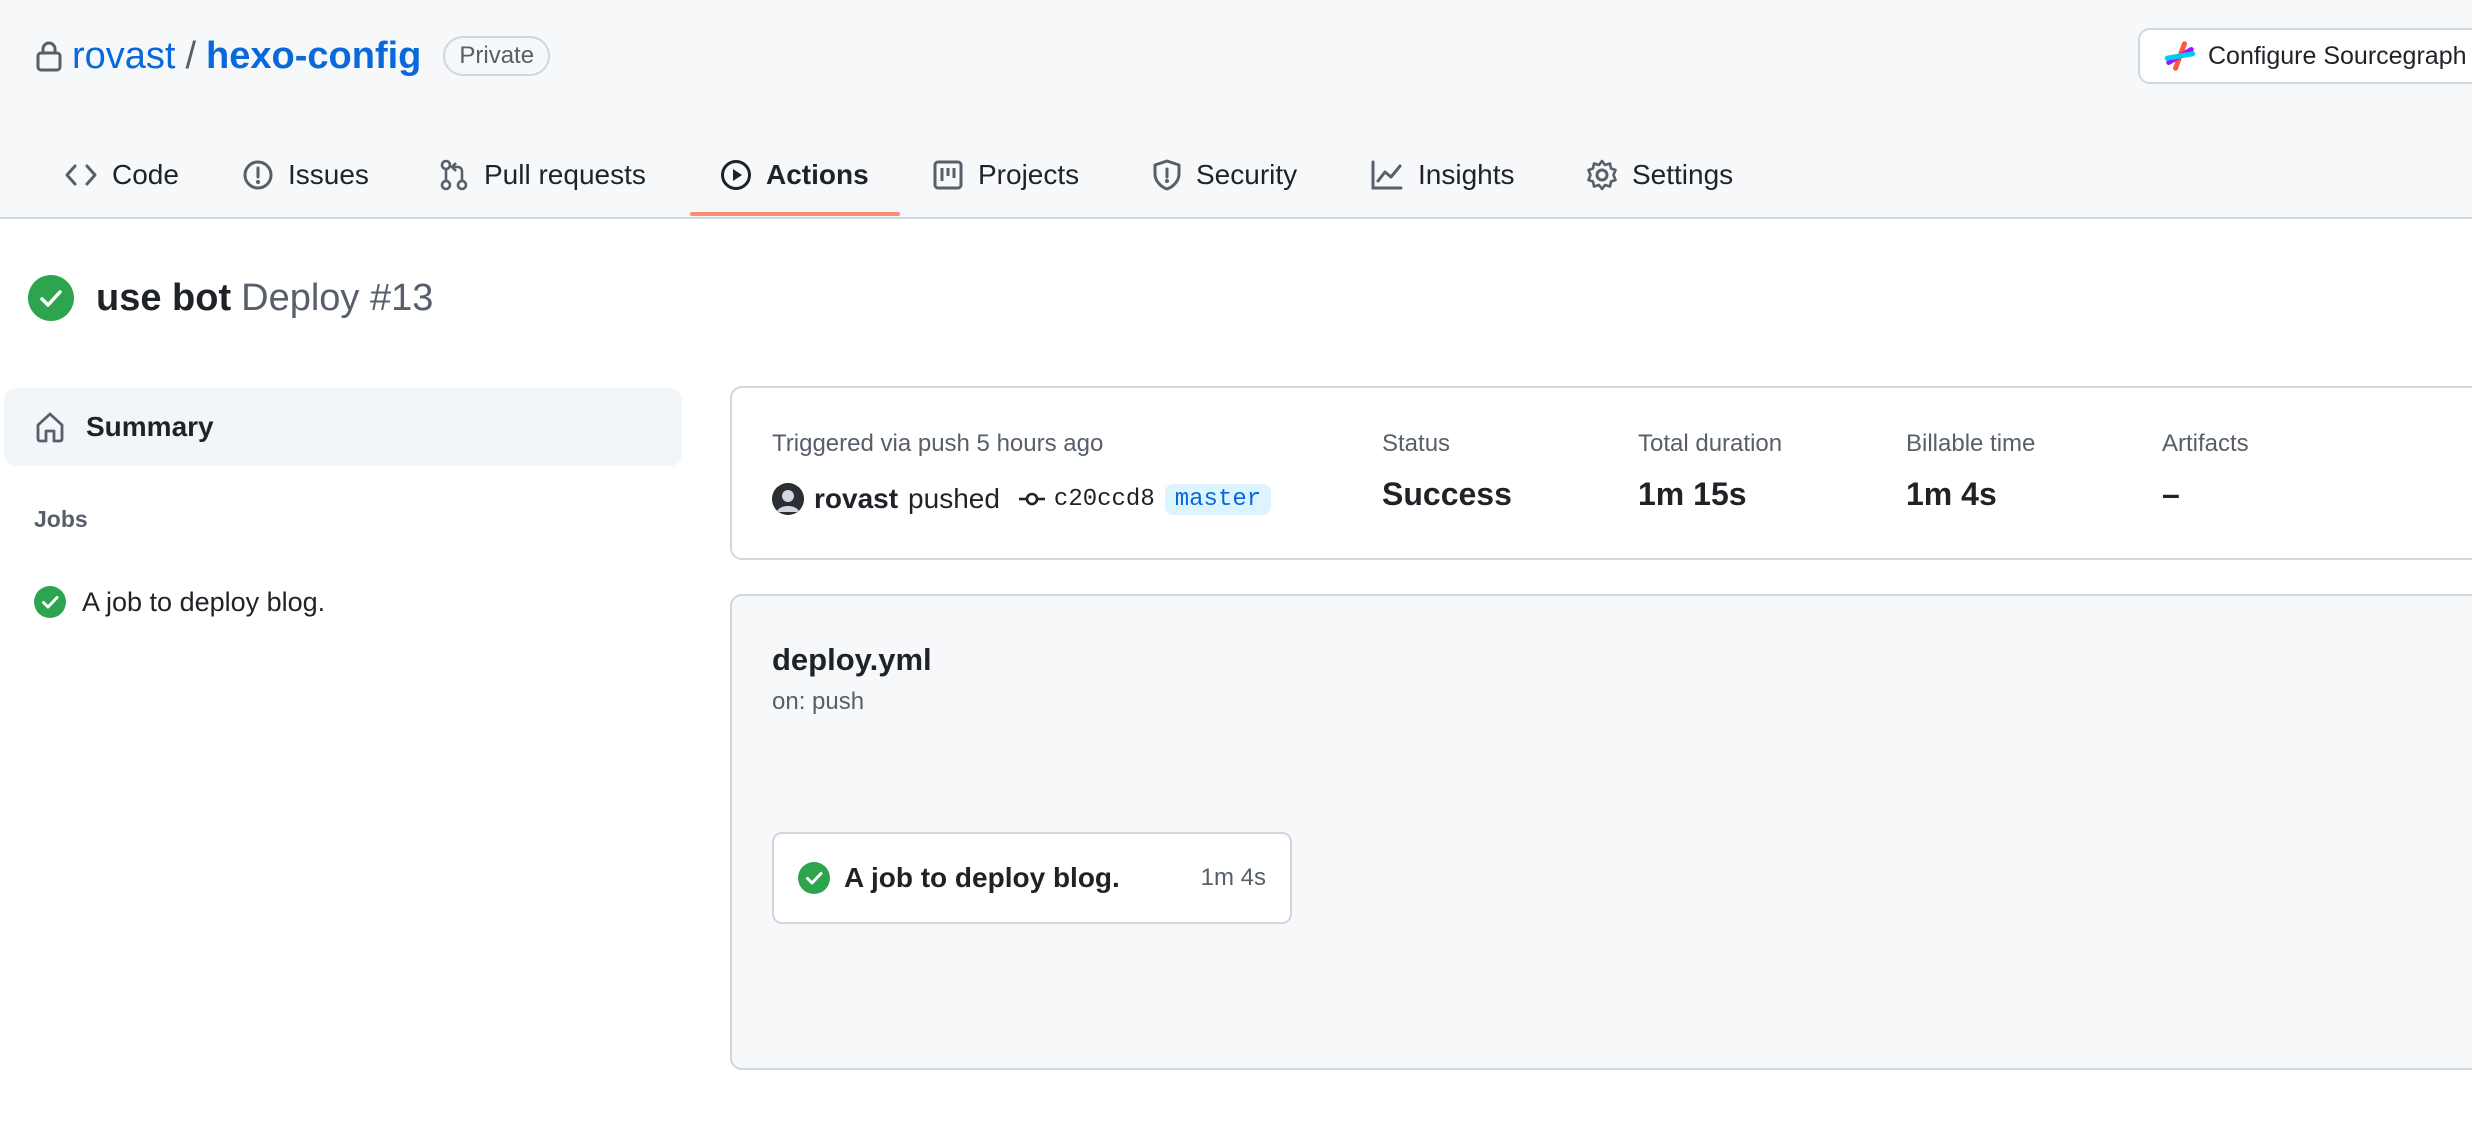 The height and width of the screenshot is (1130, 2472). Describe the element at coordinates (2171, 494) in the screenshot. I see `artifacts-value: –` at that location.